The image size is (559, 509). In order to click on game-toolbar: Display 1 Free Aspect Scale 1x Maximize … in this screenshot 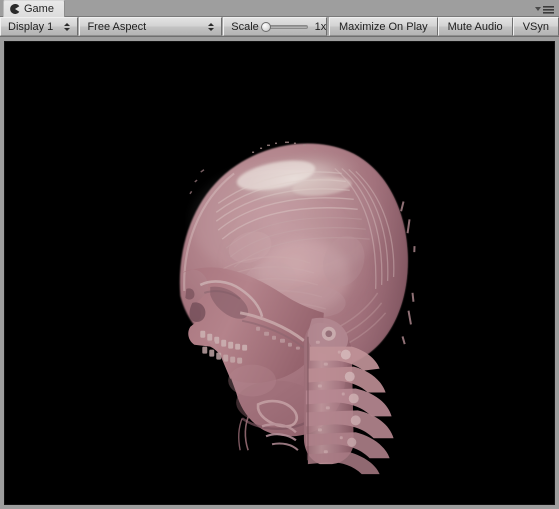, I will do `click(279, 27)`.